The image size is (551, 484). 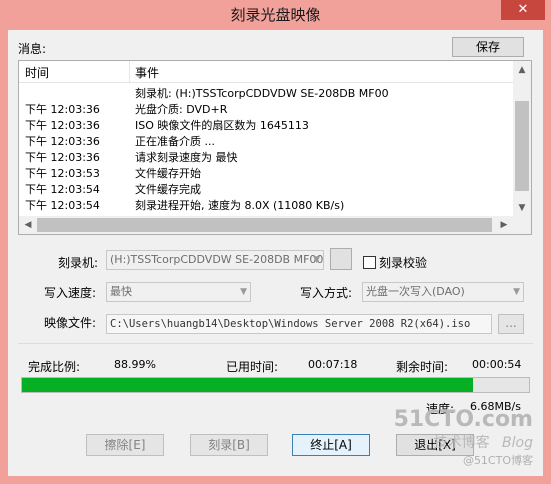 I want to click on column-header-time: 时间, so click(x=37, y=72).